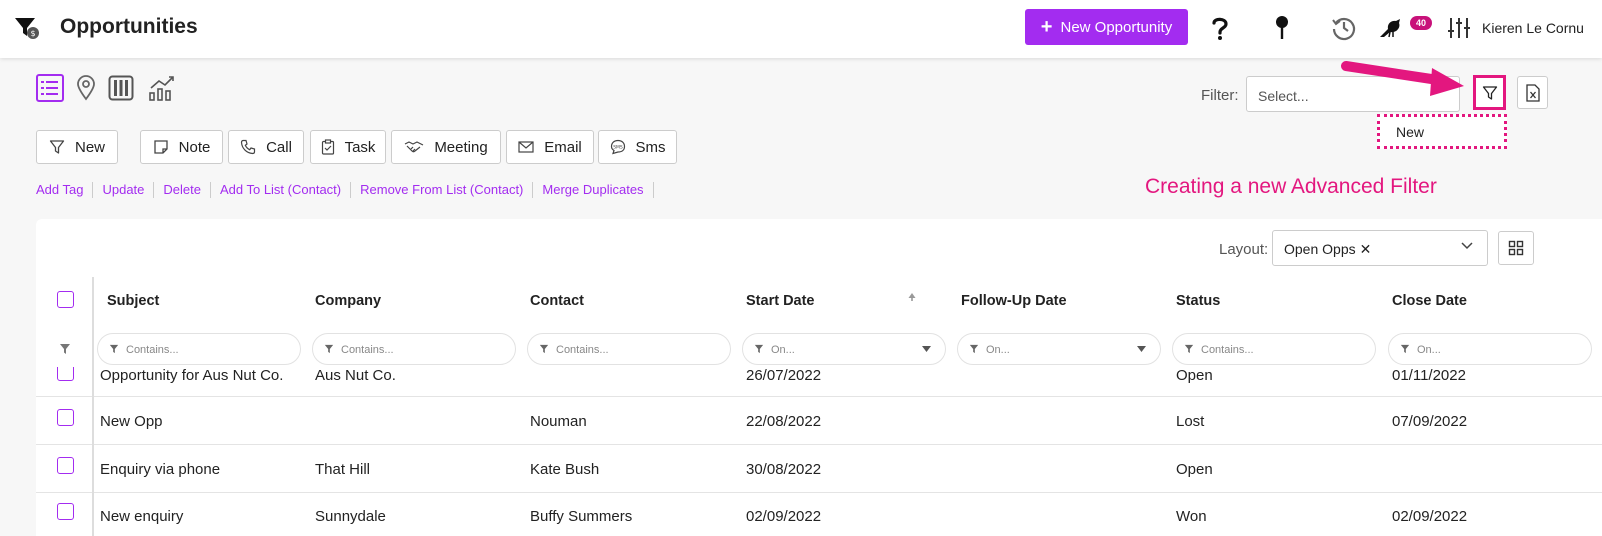 This screenshot has width=1602, height=536. I want to click on chevron-down-icon, so click(1467, 246).